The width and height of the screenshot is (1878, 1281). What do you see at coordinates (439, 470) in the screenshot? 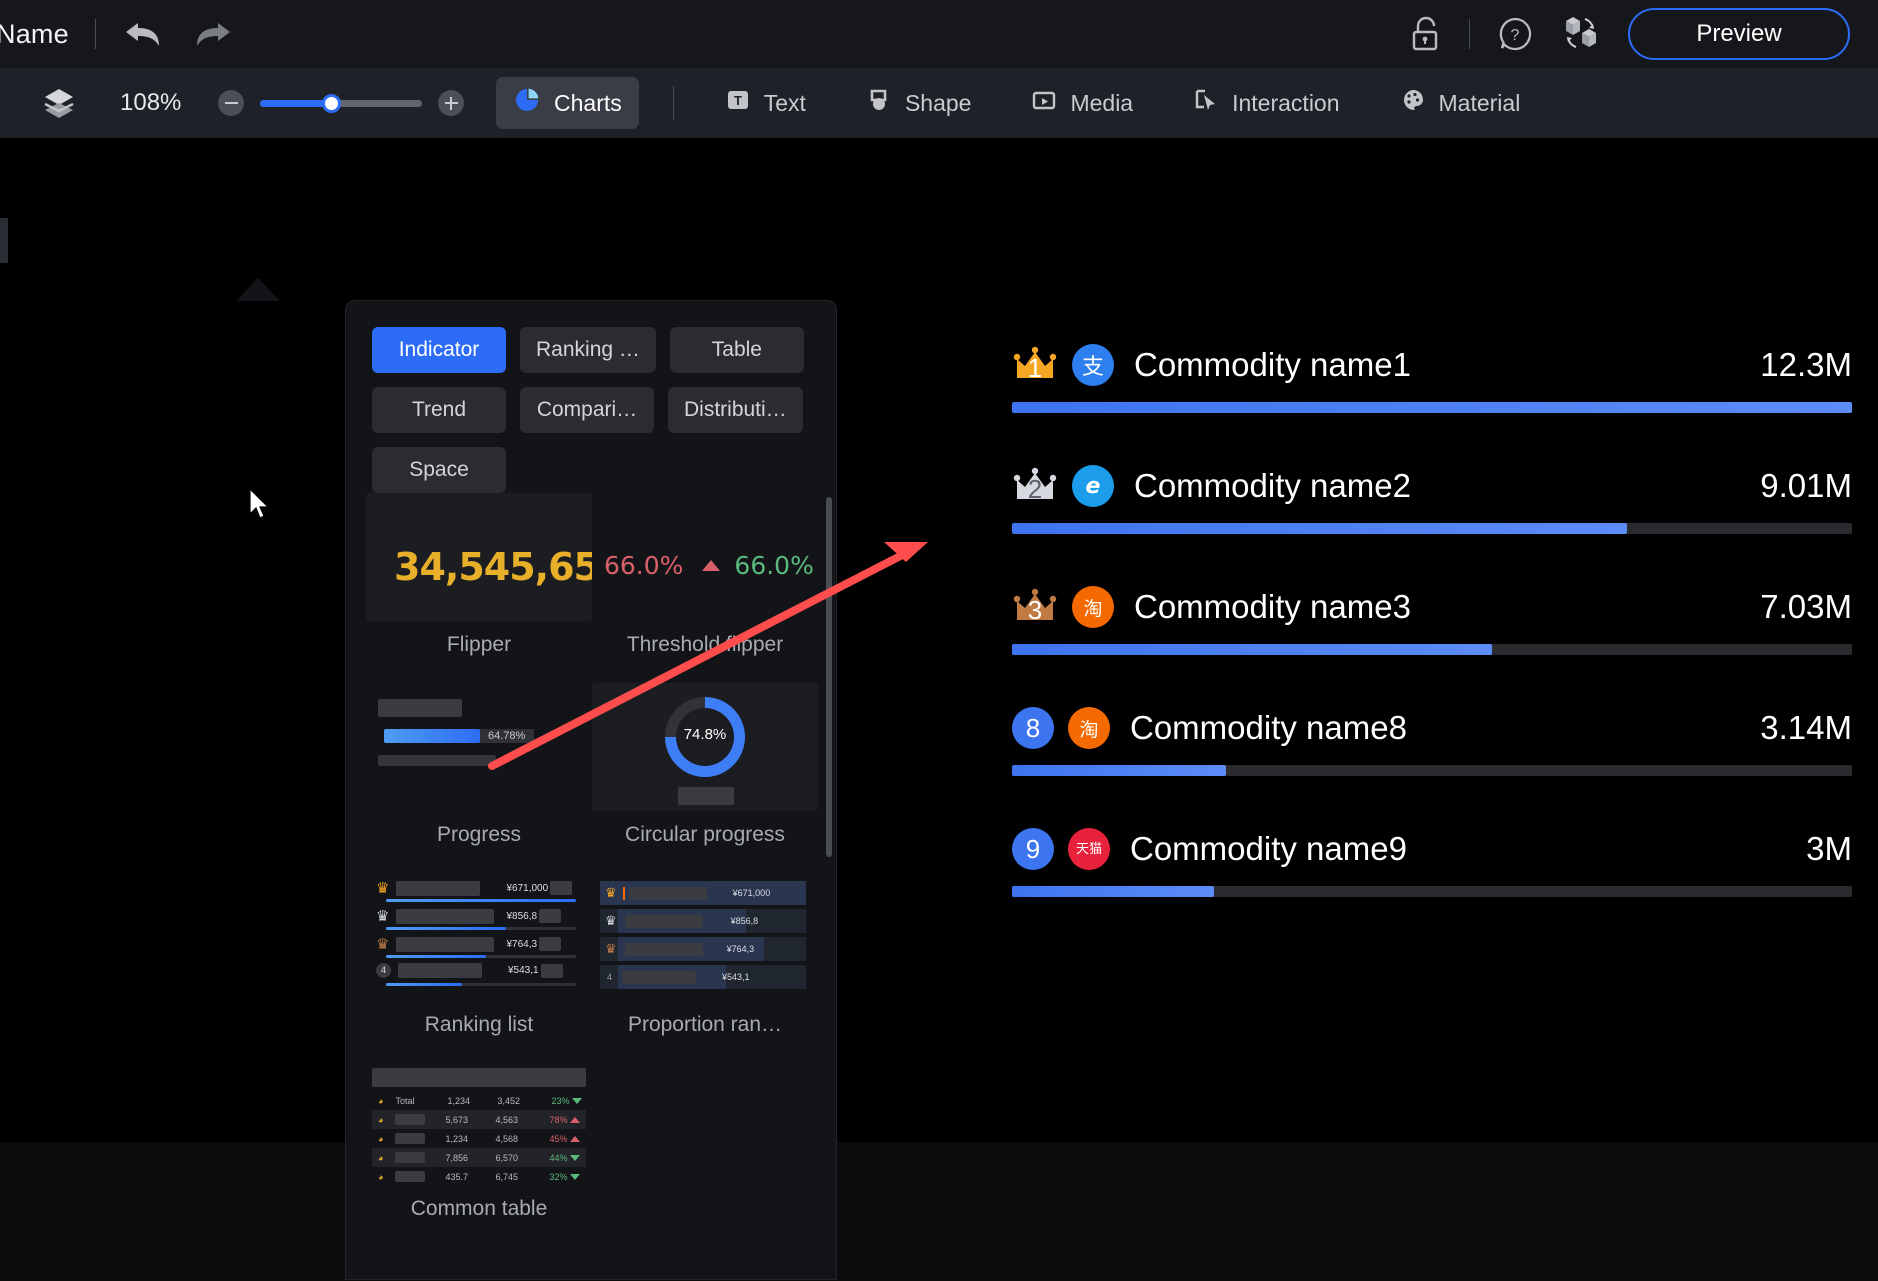
I see `category-space: Space` at bounding box center [439, 470].